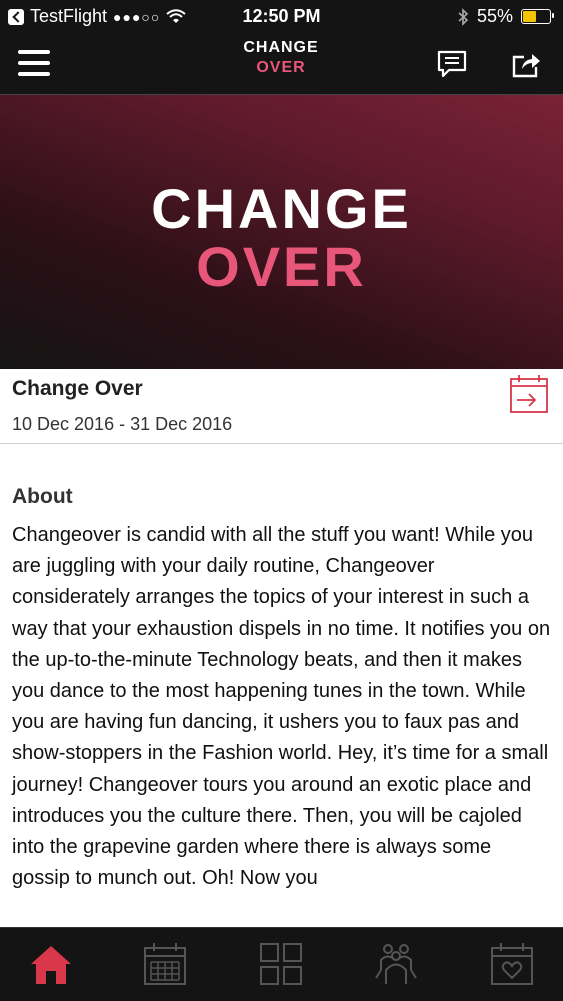  What do you see at coordinates (281, 266) in the screenshot?
I see `banner-logo-line-2: OVER` at bounding box center [281, 266].